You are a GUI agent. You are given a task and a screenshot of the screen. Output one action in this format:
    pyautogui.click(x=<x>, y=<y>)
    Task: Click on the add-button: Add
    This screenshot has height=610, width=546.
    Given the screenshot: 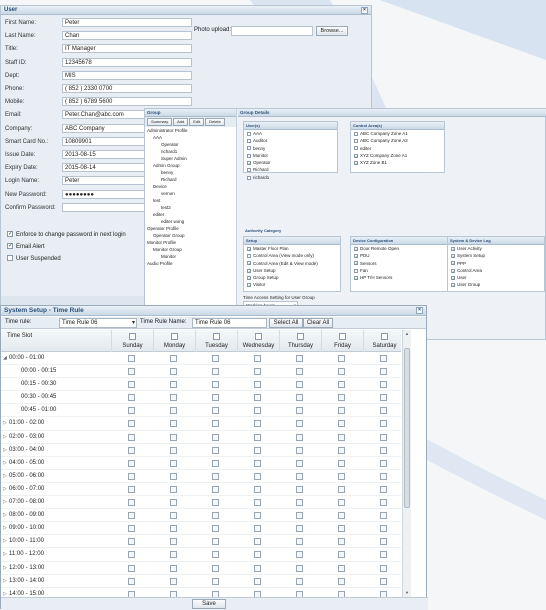 What is the action you would take?
    pyautogui.click(x=181, y=122)
    